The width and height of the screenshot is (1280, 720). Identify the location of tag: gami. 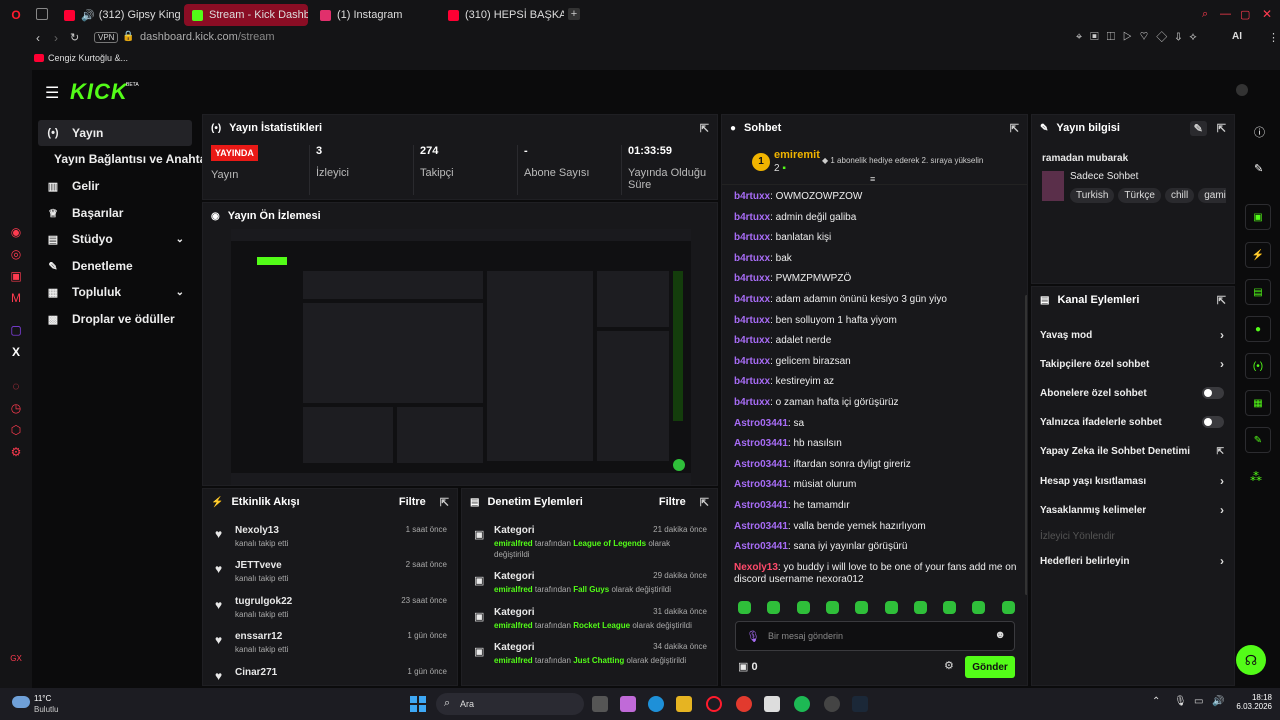
(1212, 195).